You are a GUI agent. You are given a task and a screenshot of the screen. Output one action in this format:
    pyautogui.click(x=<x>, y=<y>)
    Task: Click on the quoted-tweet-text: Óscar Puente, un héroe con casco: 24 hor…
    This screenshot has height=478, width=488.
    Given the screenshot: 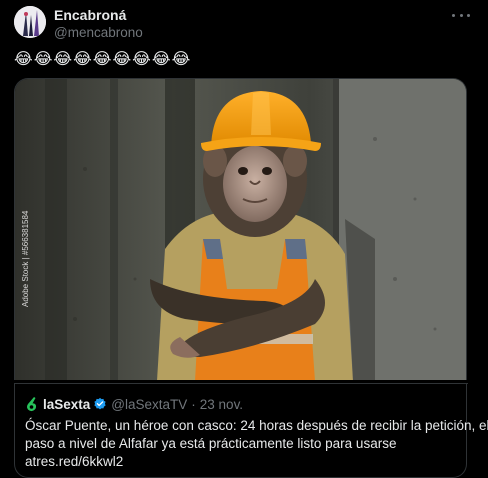 What is the action you would take?
    pyautogui.click(x=256, y=444)
    